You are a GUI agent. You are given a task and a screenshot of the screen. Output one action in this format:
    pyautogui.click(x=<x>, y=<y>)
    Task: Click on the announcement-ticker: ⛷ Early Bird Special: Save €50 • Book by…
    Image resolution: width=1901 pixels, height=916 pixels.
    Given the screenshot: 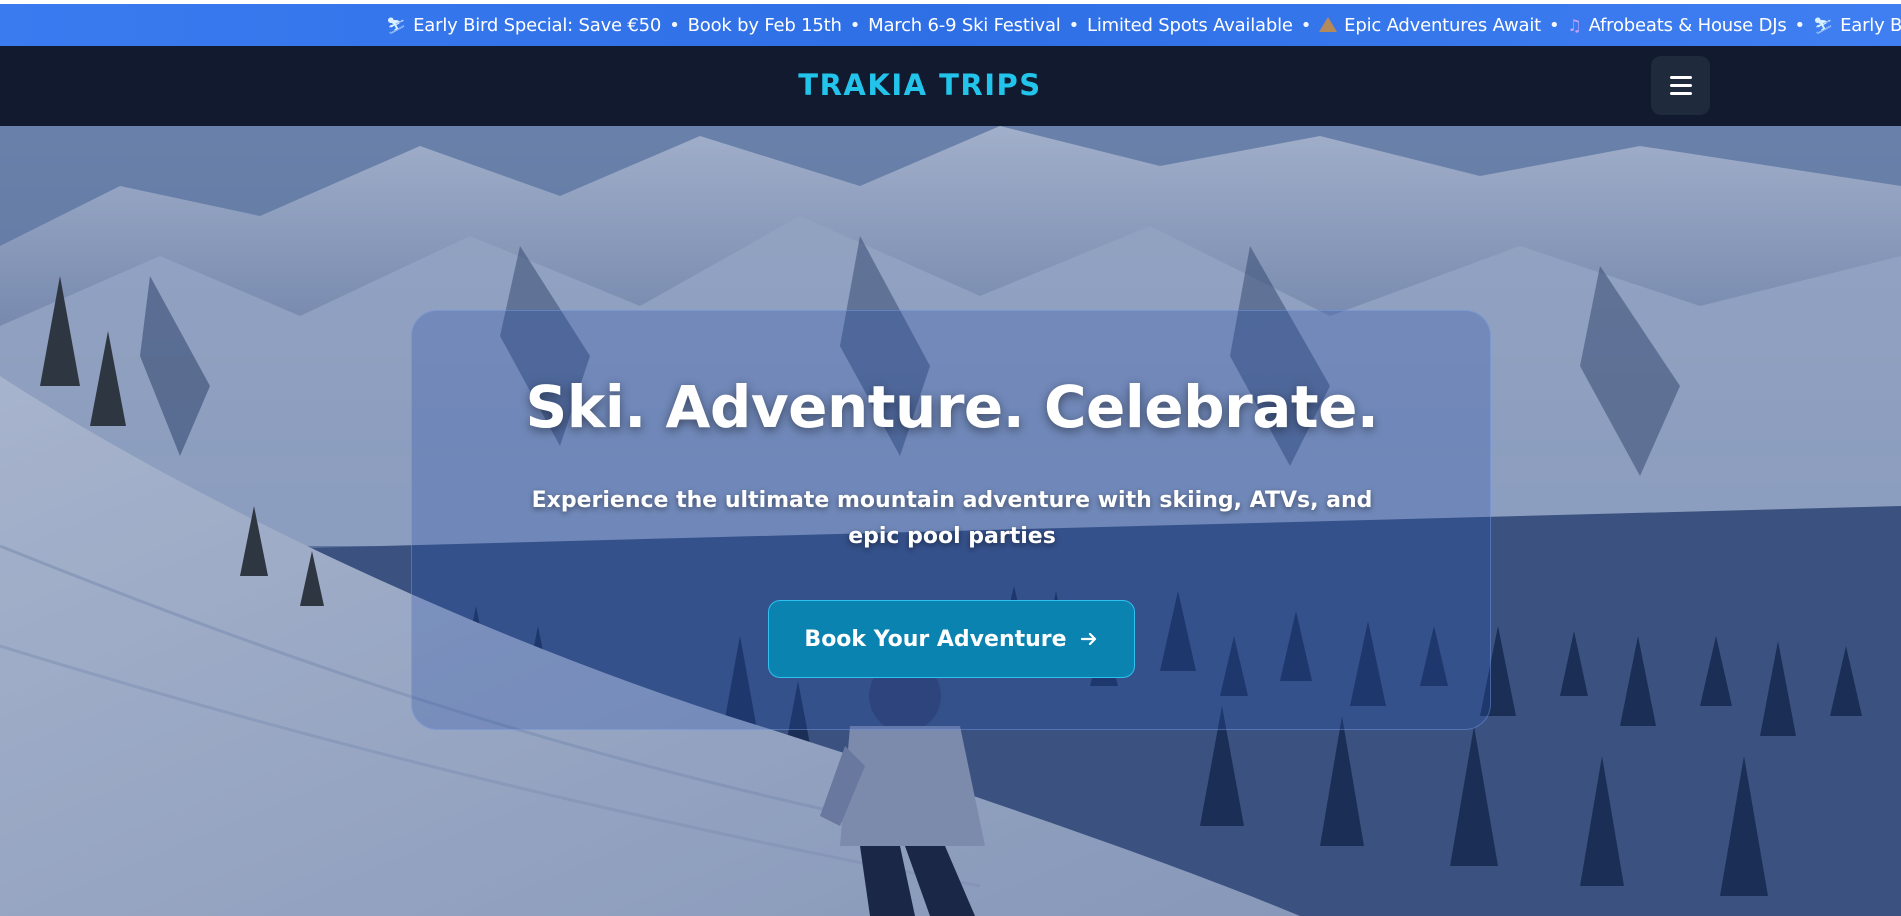 What is the action you would take?
    pyautogui.click(x=950, y=25)
    